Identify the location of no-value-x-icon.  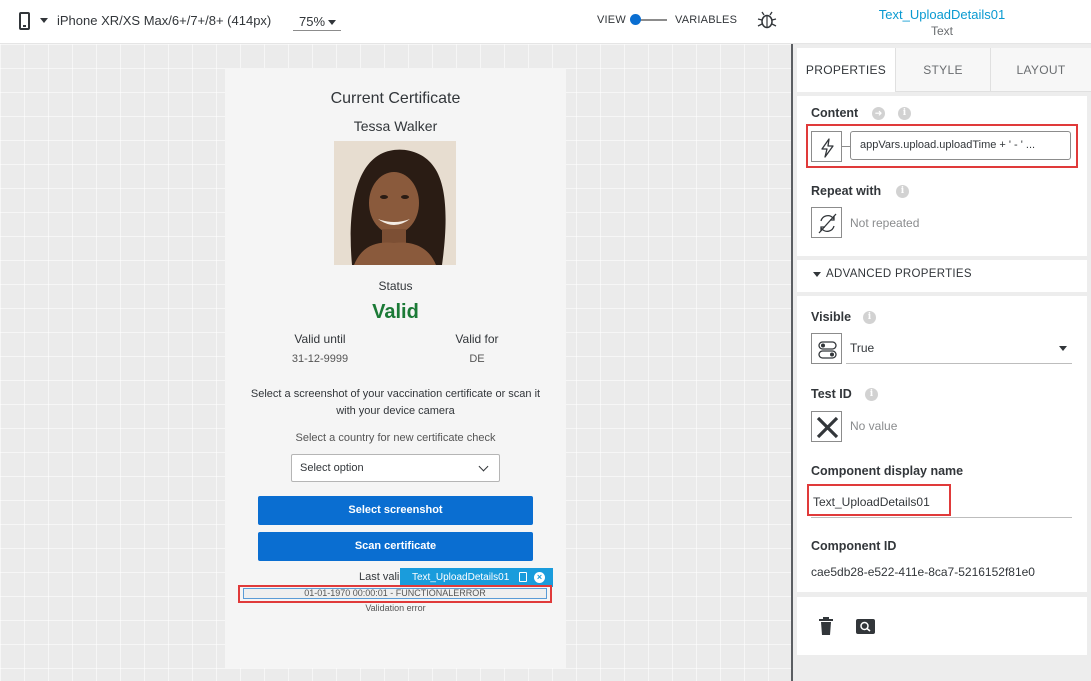
(827, 427).